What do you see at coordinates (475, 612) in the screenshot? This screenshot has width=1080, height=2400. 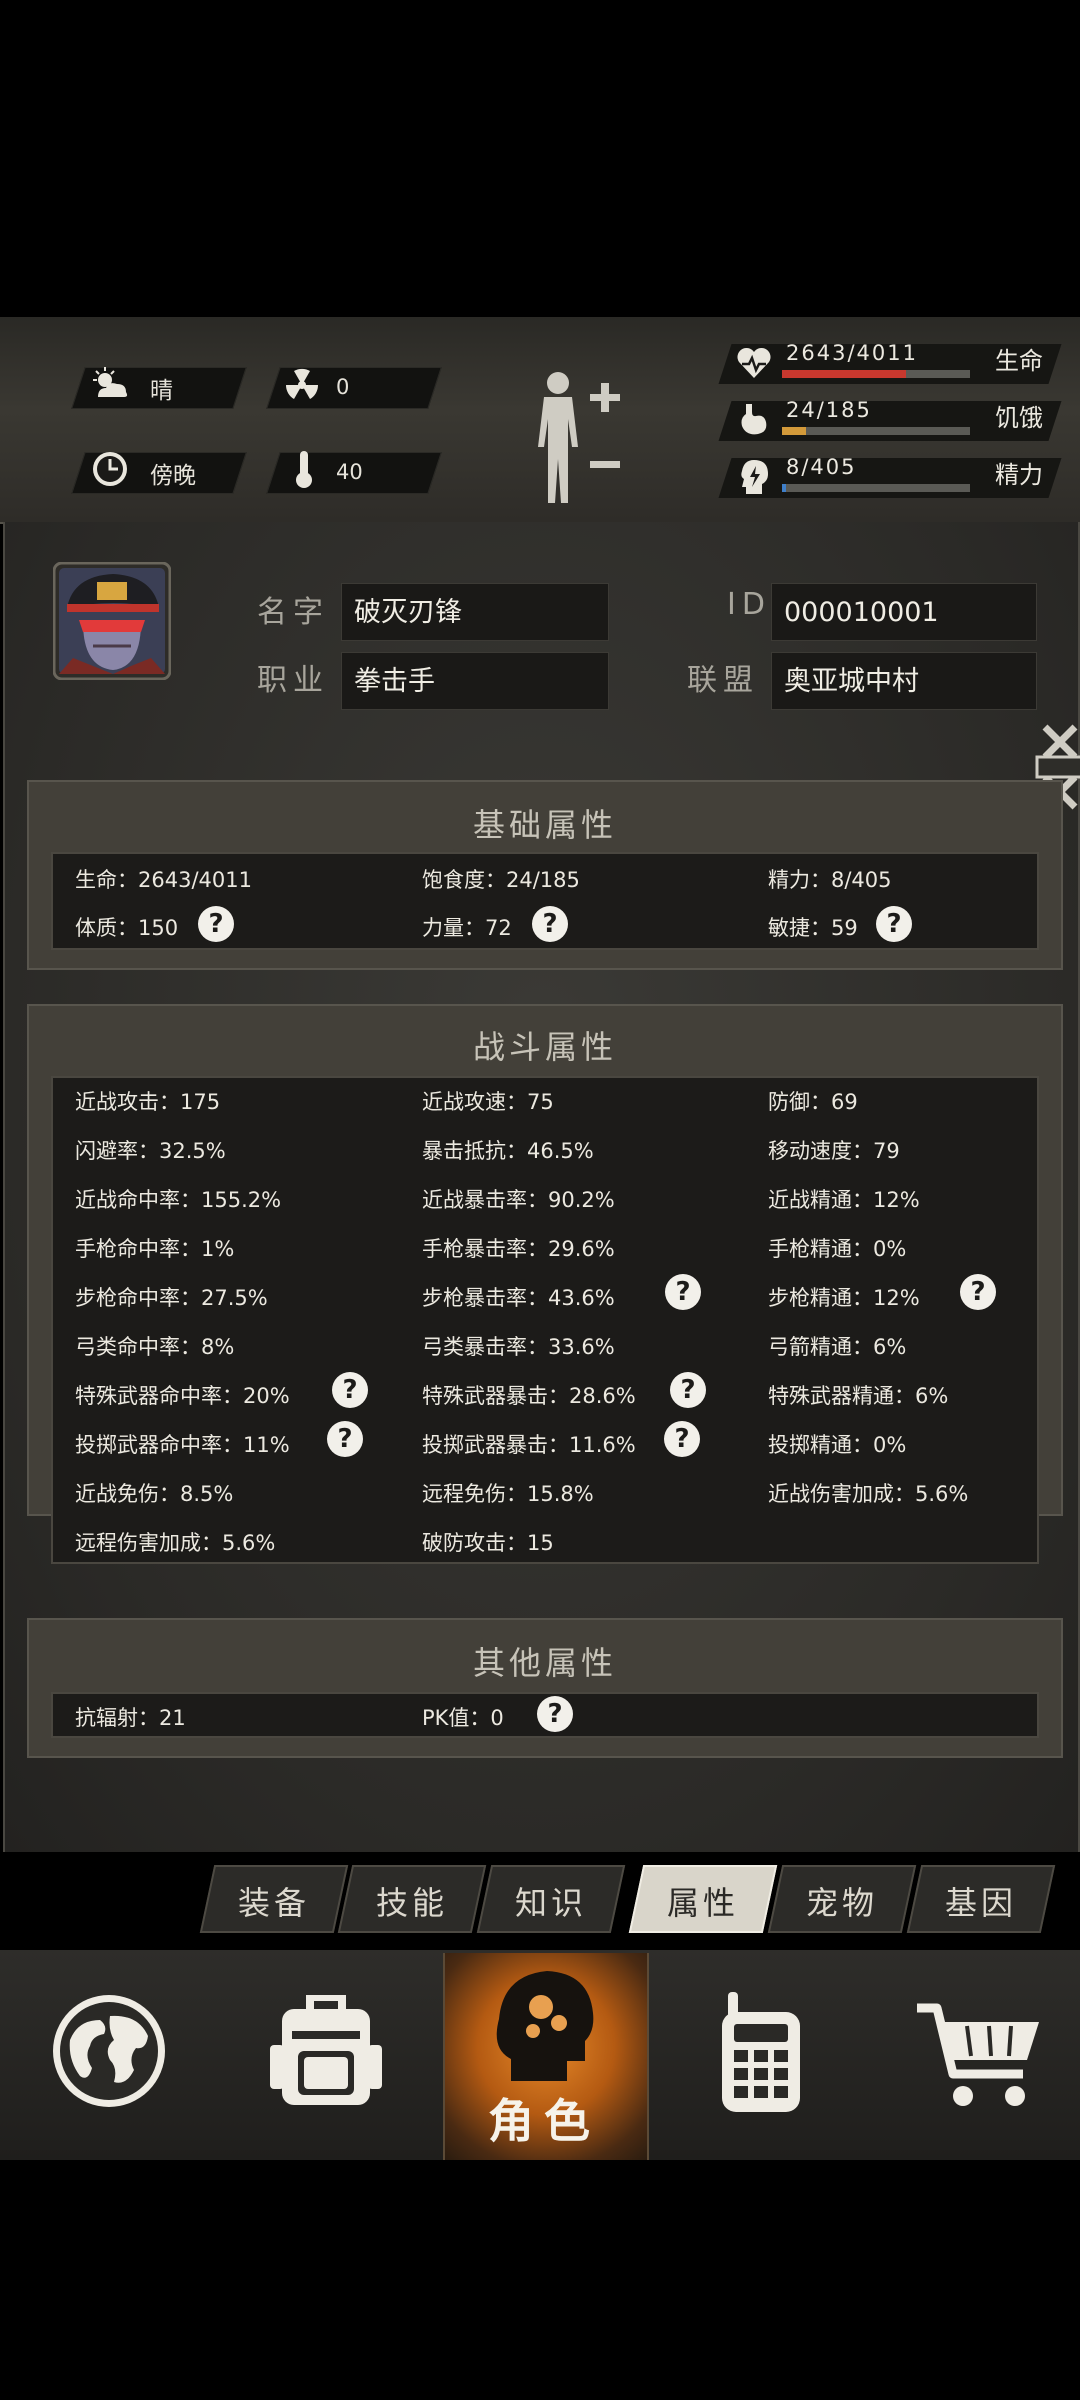 I see `name-field: 破灭刃锋` at bounding box center [475, 612].